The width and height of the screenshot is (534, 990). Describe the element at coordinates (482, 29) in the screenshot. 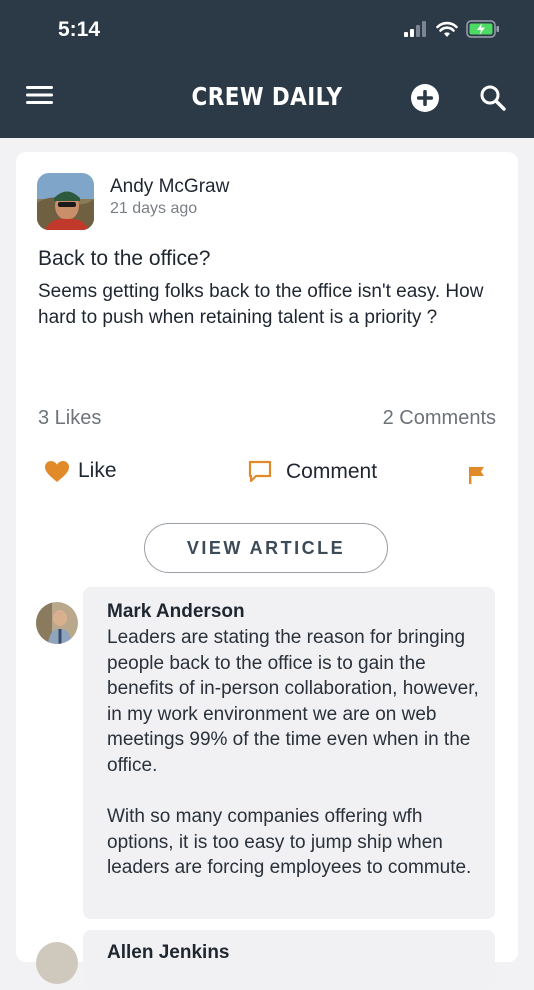

I see `battery-icon` at that location.